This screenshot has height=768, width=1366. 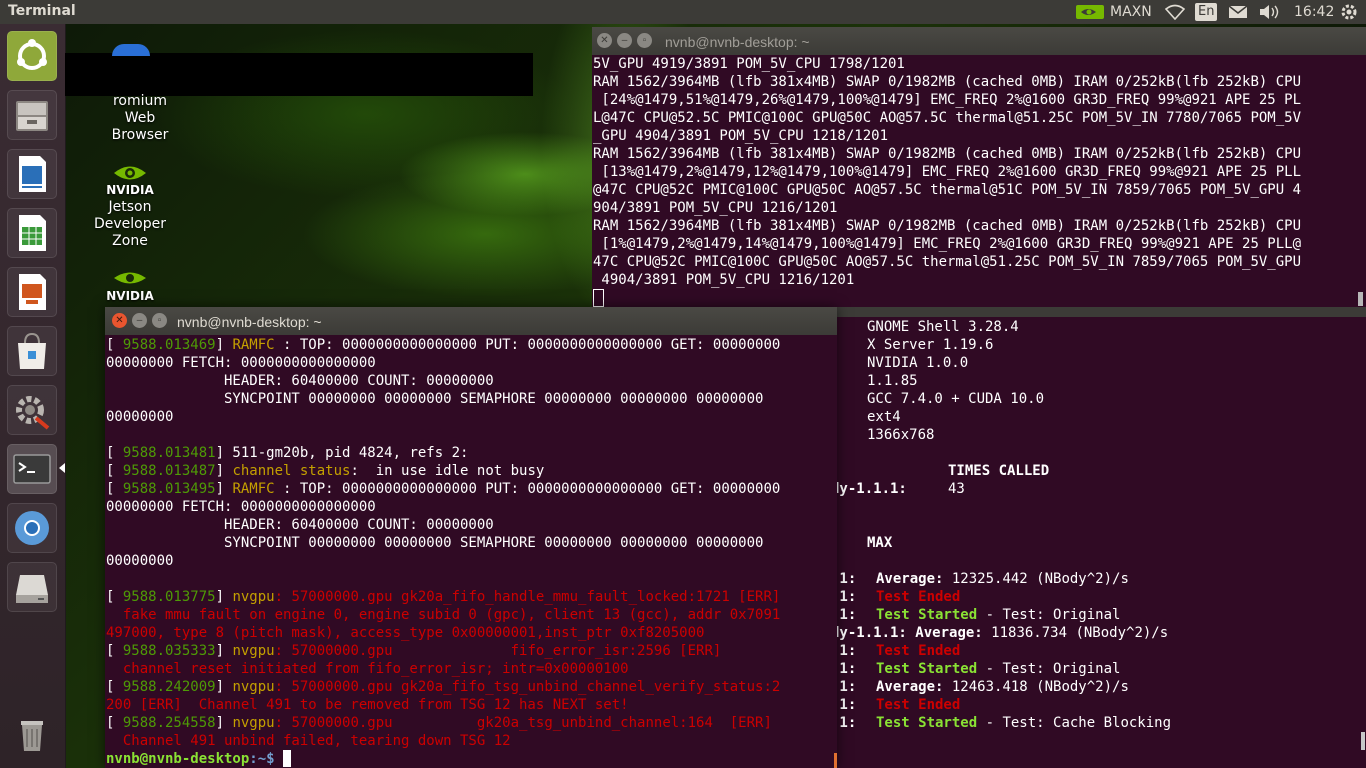 What do you see at coordinates (999, 471) in the screenshot?
I see `times-called-header: TIMES CALLED` at bounding box center [999, 471].